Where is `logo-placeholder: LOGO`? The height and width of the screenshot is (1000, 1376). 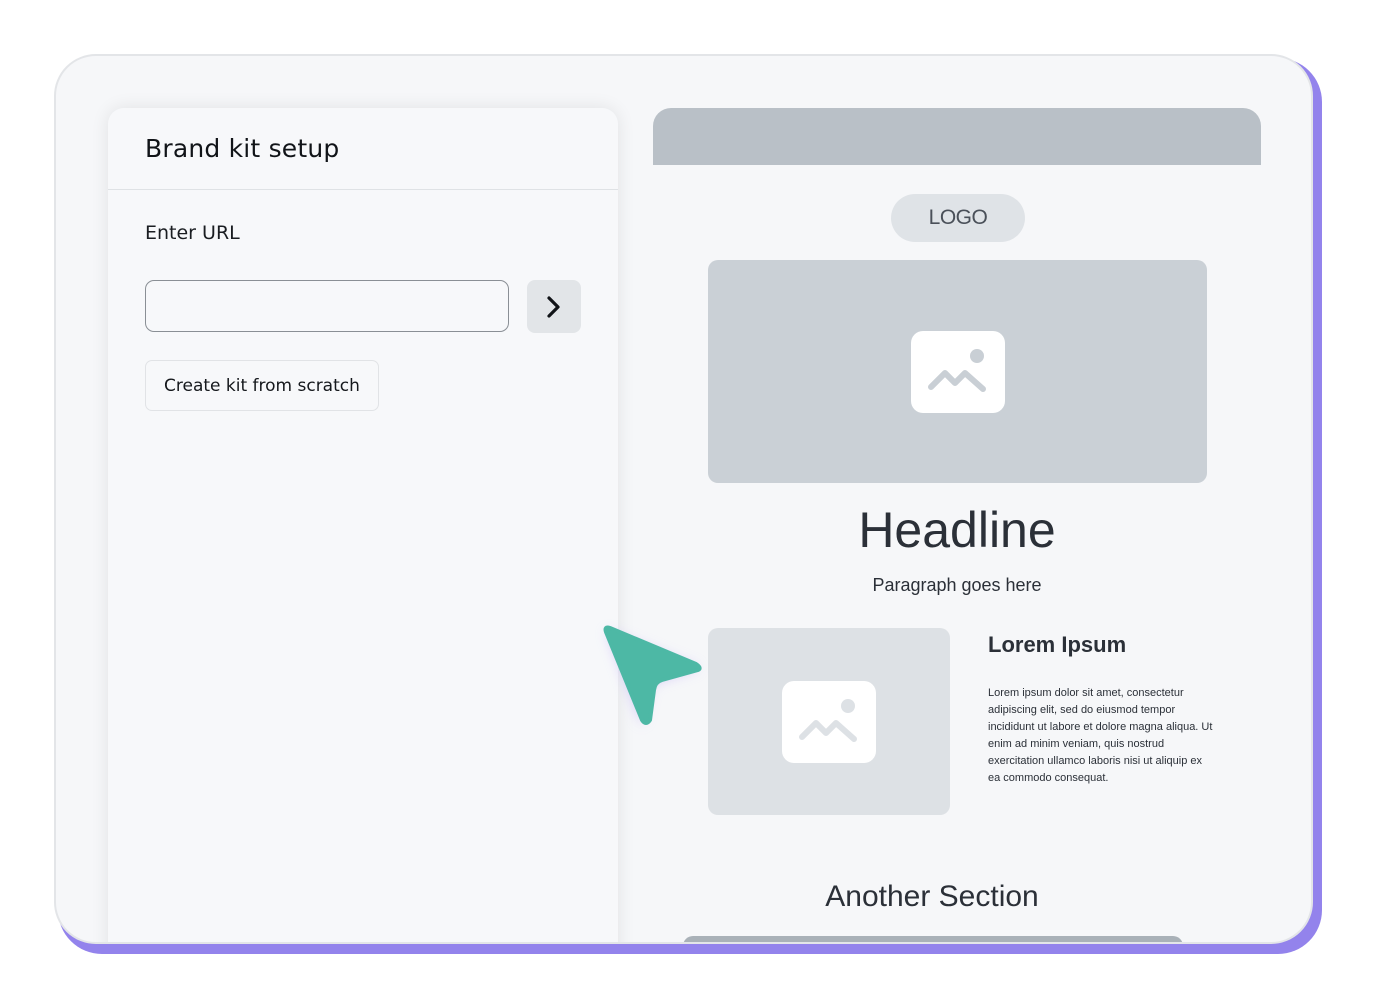 logo-placeholder: LOGO is located at coordinates (958, 218).